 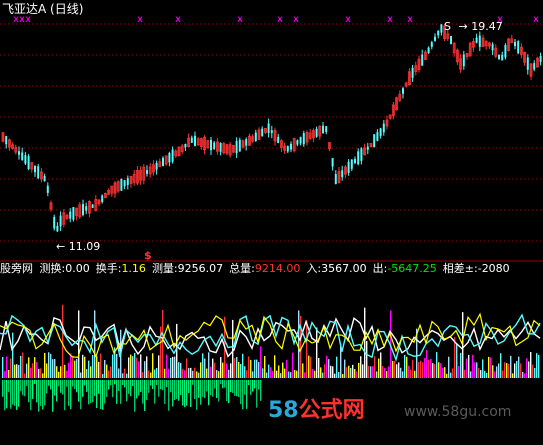 I want to click on indicator-field: 测量:9256.07, so click(x=187, y=268).